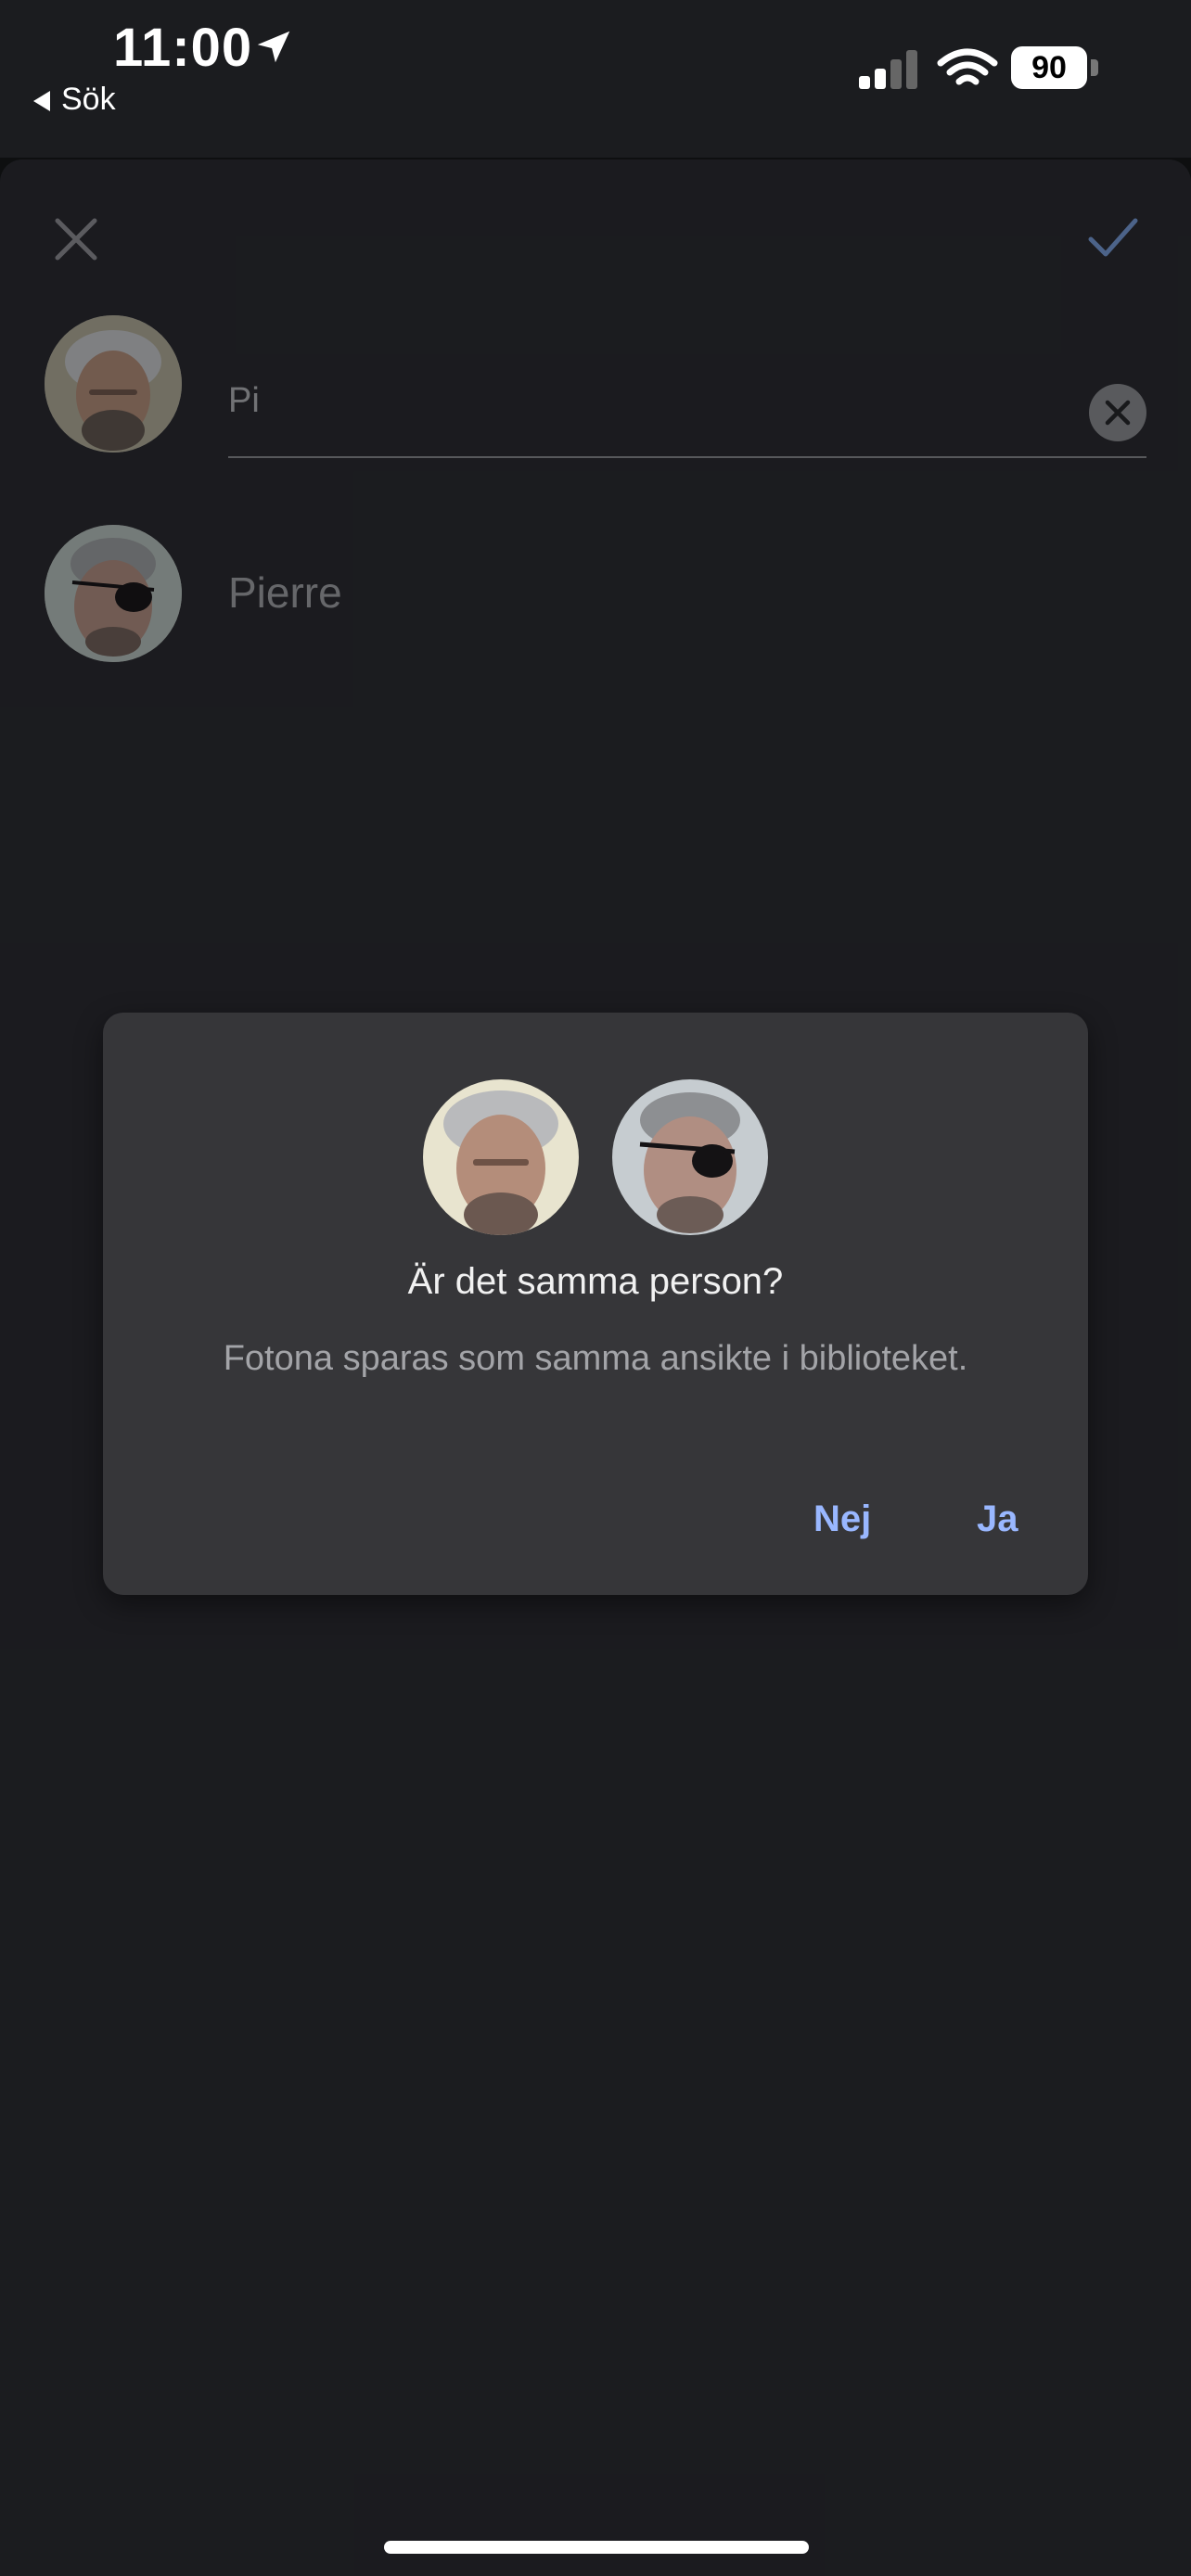 This screenshot has width=1191, height=2576. What do you see at coordinates (595, 1281) in the screenshot?
I see `dialog-title: Är det samma person?` at bounding box center [595, 1281].